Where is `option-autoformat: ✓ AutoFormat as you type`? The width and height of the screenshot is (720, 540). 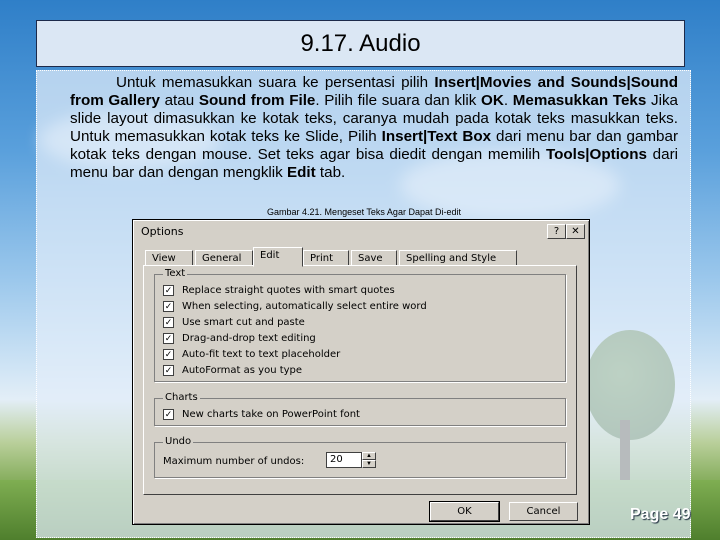
option-autoformat: ✓ AutoFormat as you type is located at coordinates (232, 370).